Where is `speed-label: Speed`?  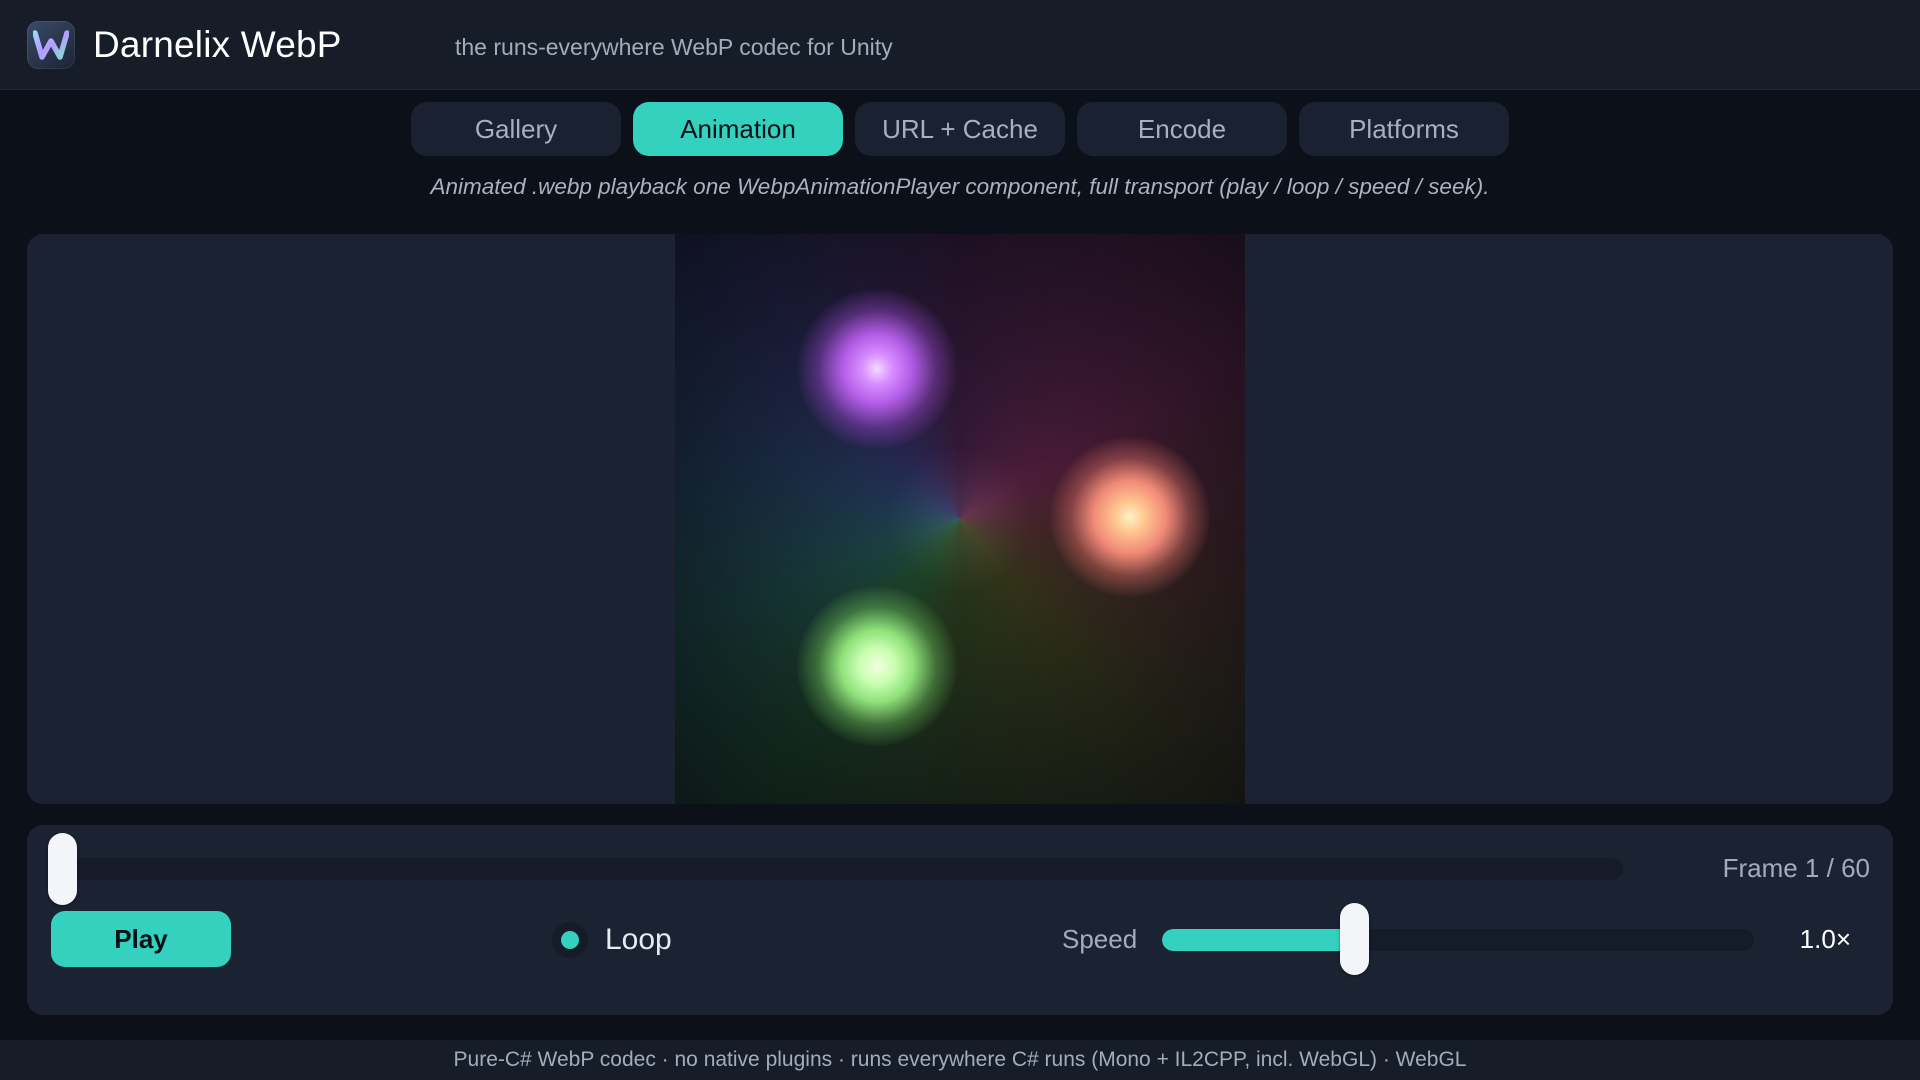
speed-label: Speed is located at coordinates (1100, 939).